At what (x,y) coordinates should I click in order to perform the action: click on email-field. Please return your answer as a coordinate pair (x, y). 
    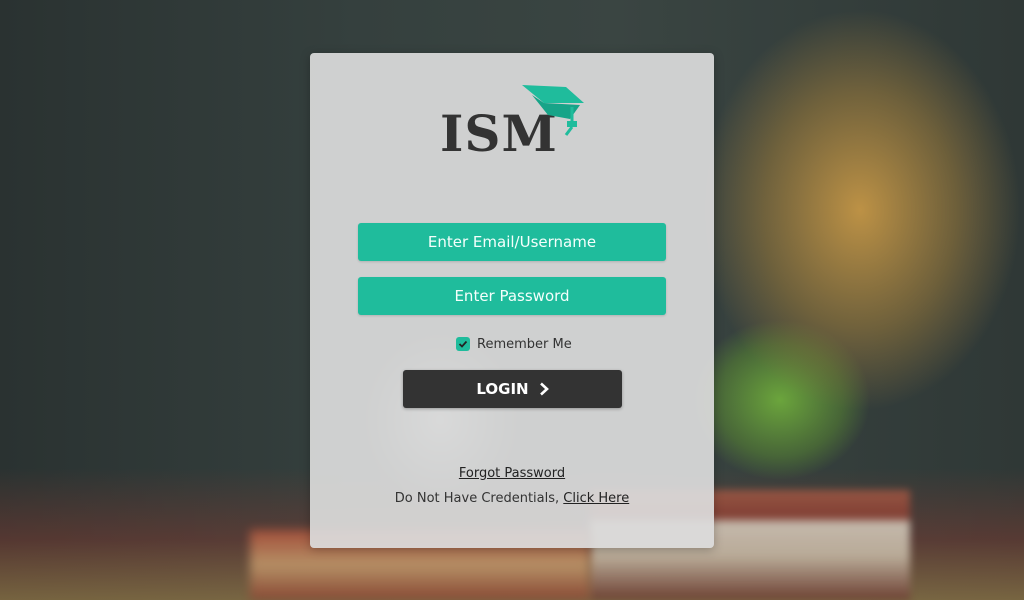
    Looking at the image, I should click on (512, 242).